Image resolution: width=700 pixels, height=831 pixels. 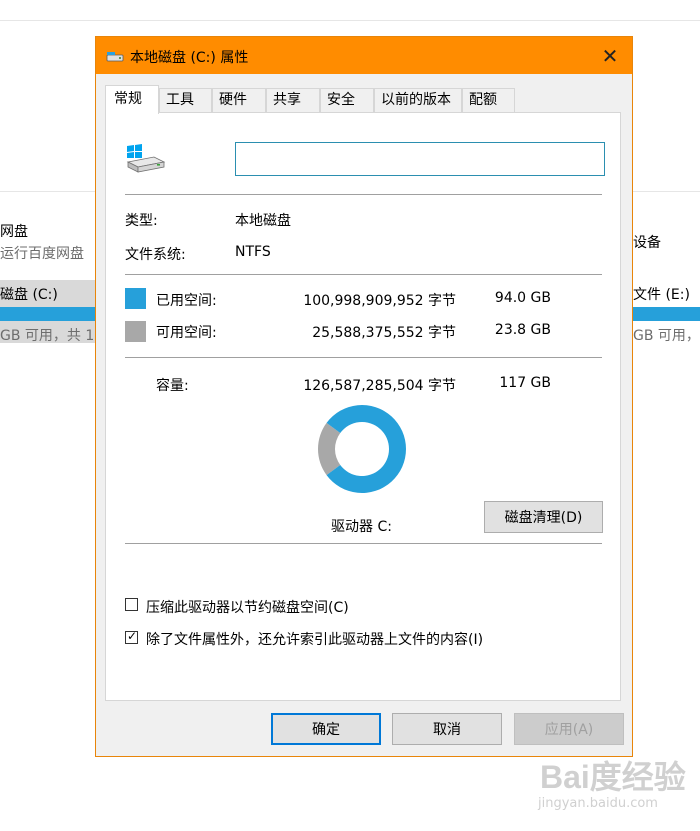 I want to click on background-divider-top, so click(x=350, y=20).